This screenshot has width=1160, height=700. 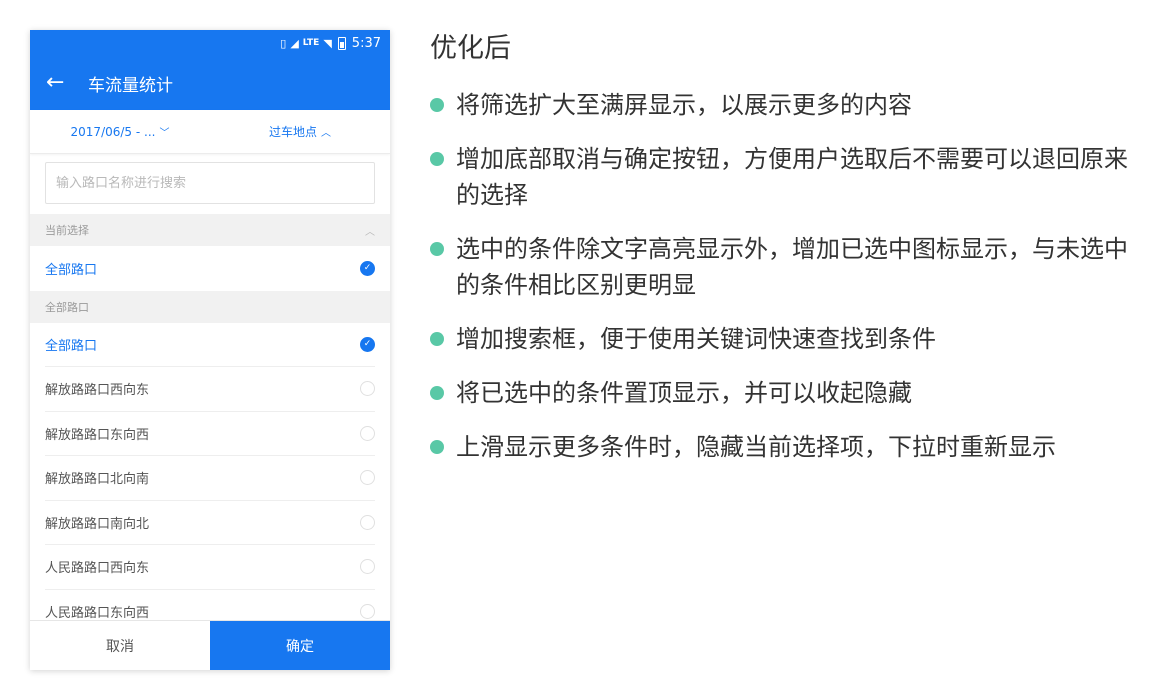 What do you see at coordinates (97, 435) in the screenshot?
I see `list-item-label: 解放路路口东向西` at bounding box center [97, 435].